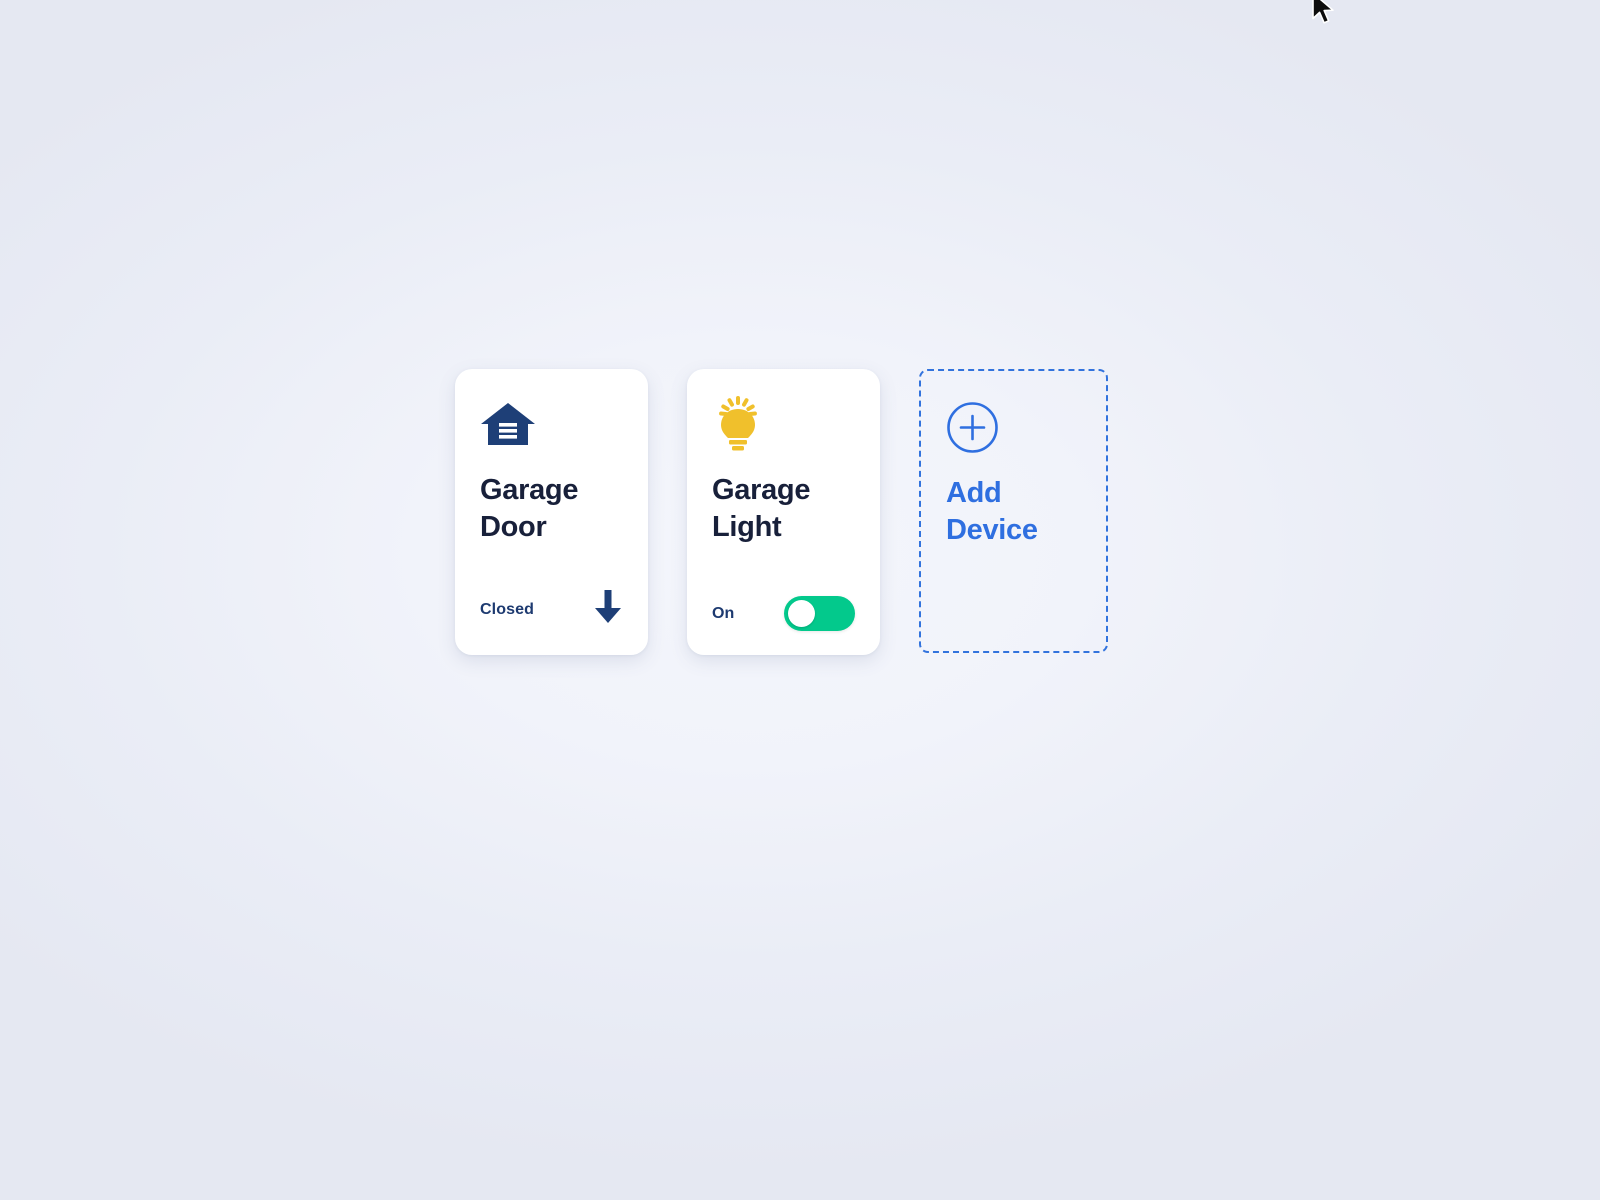 The height and width of the screenshot is (1200, 1600). I want to click on device-card-footer: On, so click(783, 613).